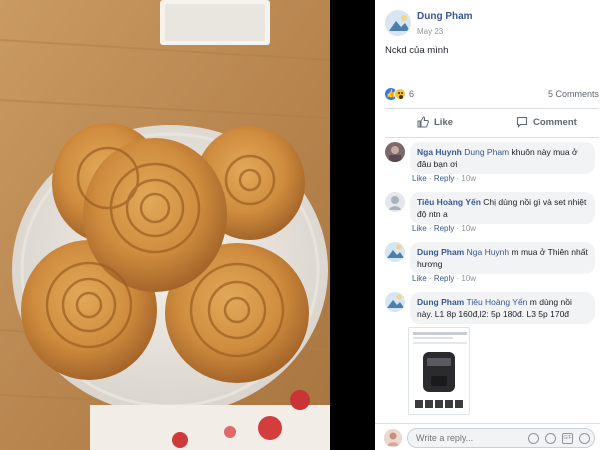  Describe the element at coordinates (567, 438) in the screenshot. I see `gif-icon: GIF` at that location.